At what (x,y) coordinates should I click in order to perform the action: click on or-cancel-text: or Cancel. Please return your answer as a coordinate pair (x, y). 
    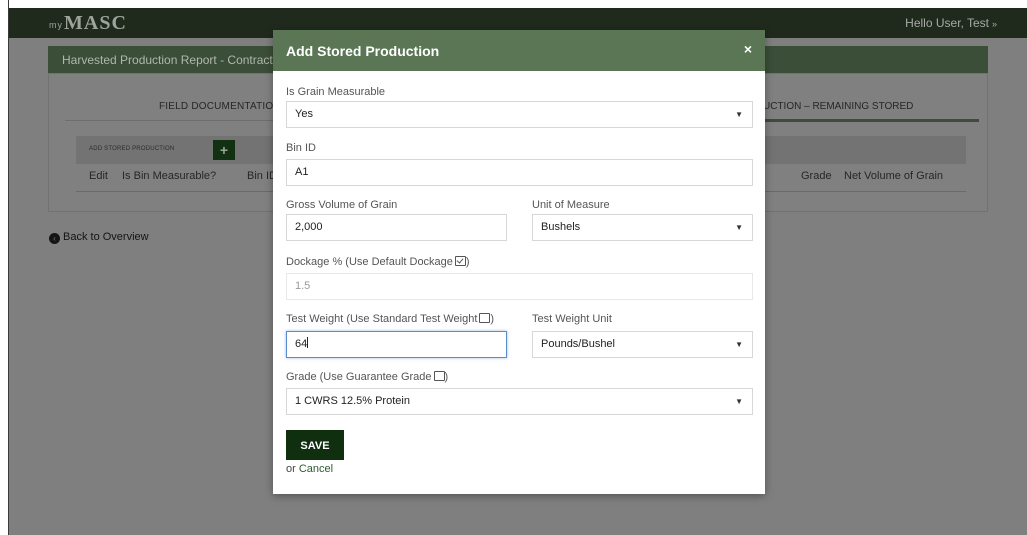
    Looking at the image, I should click on (309, 469).